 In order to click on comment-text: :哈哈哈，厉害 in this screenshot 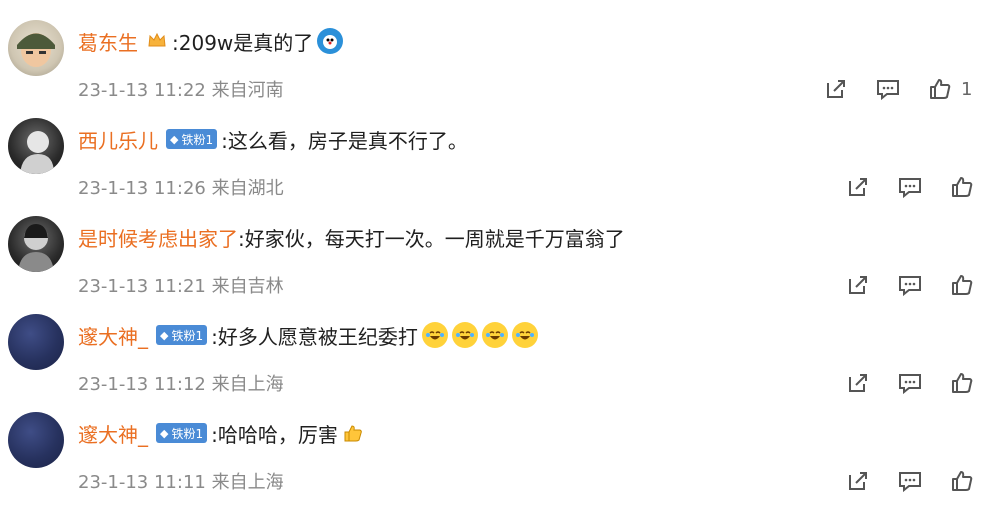, I will do `click(274, 434)`.